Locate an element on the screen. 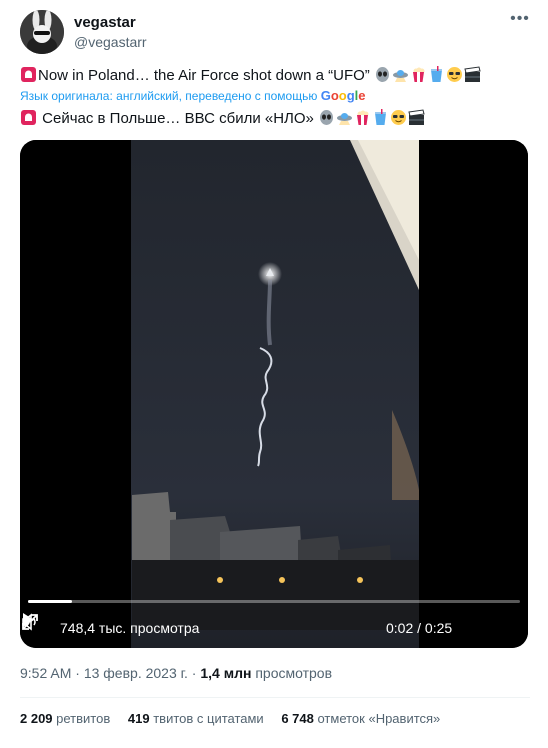 The image size is (548, 748). tweet-views-count: 1,4 млн is located at coordinates (226, 673).